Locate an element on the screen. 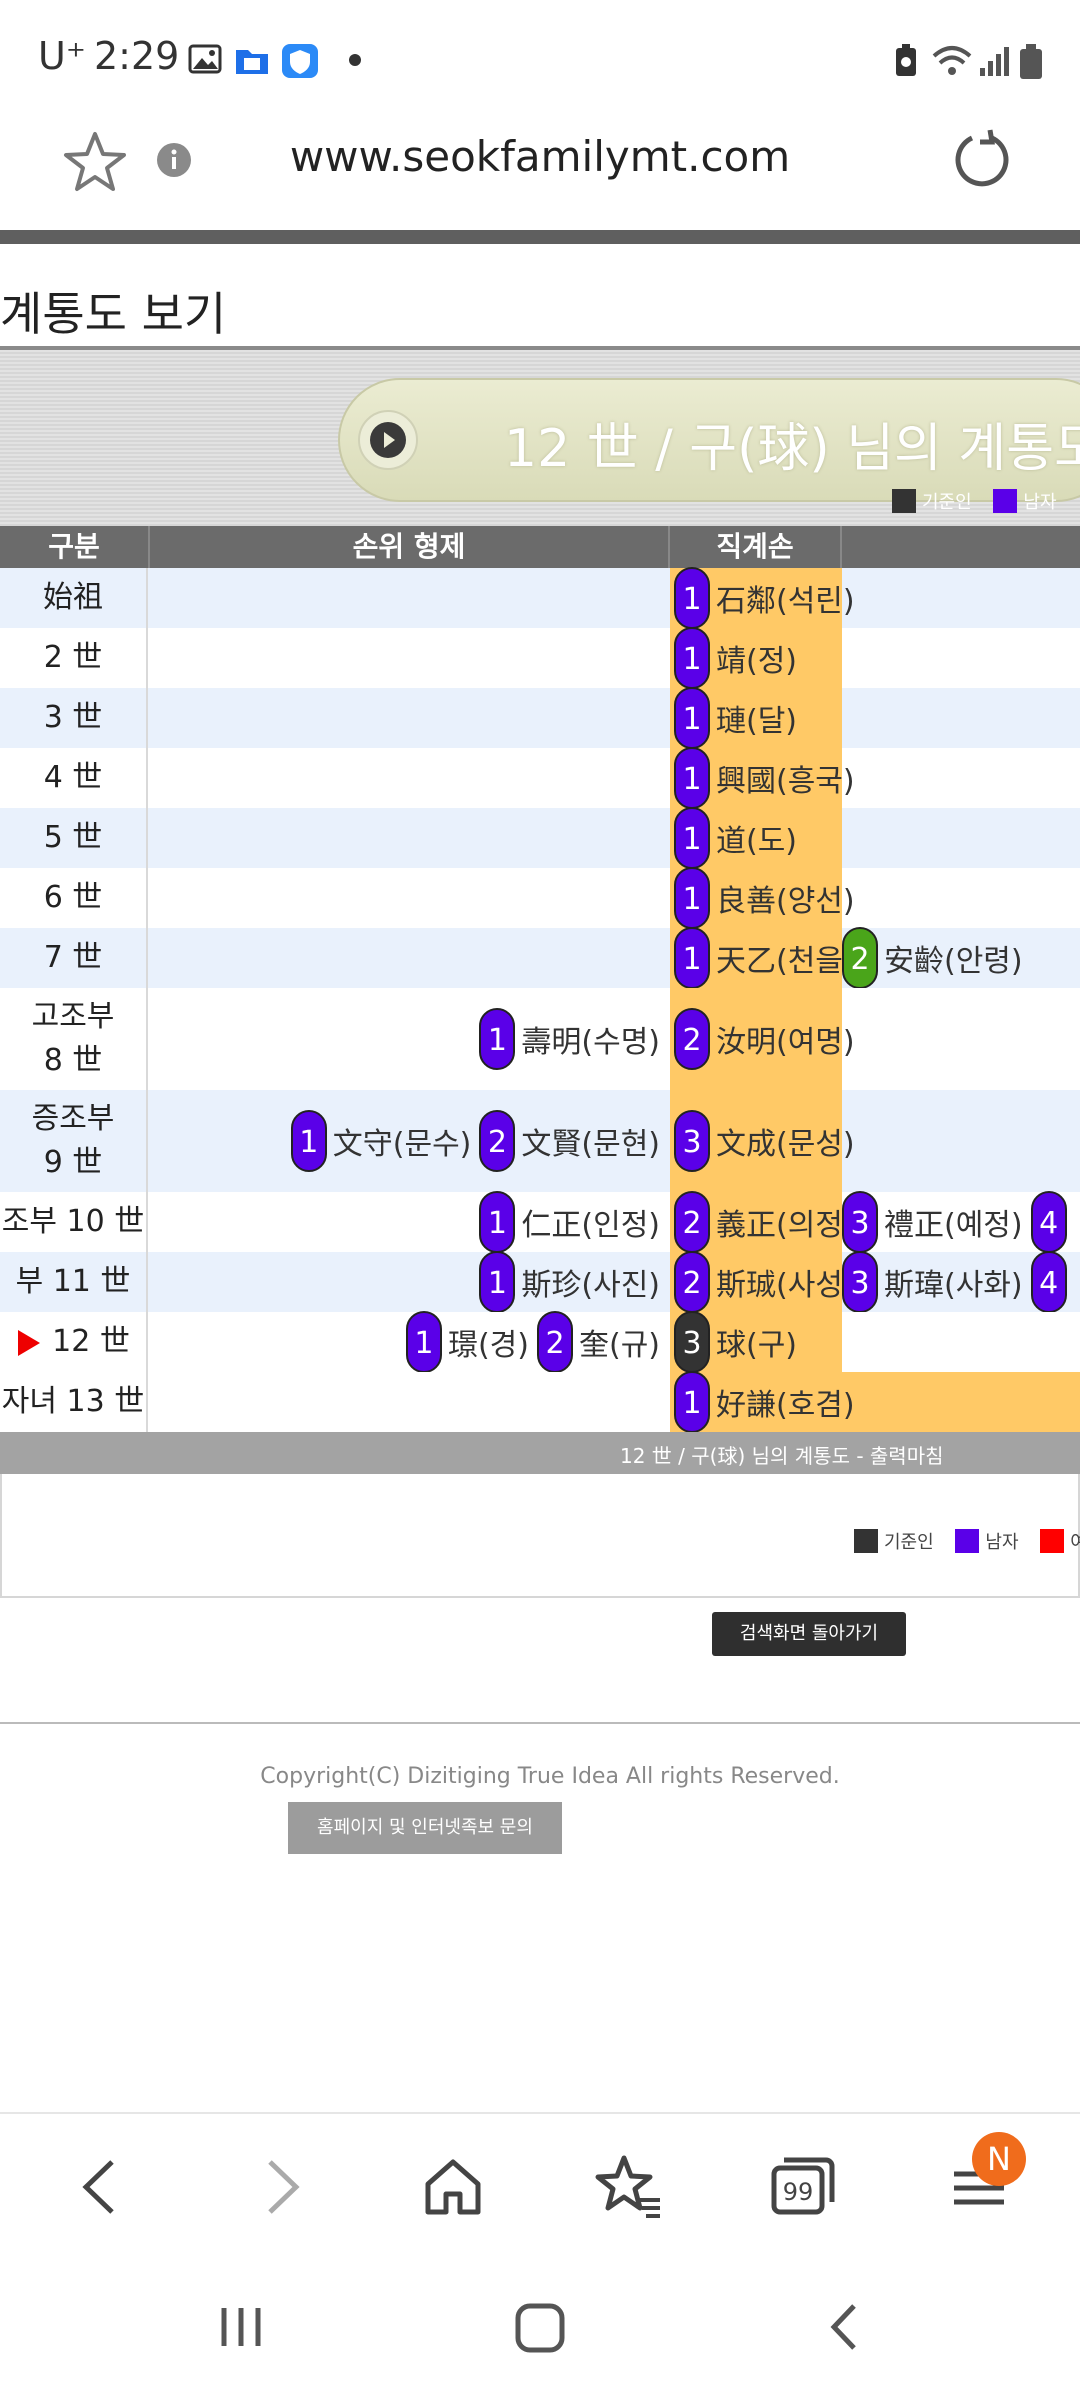  generation-label: 2 世 is located at coordinates (73, 657).